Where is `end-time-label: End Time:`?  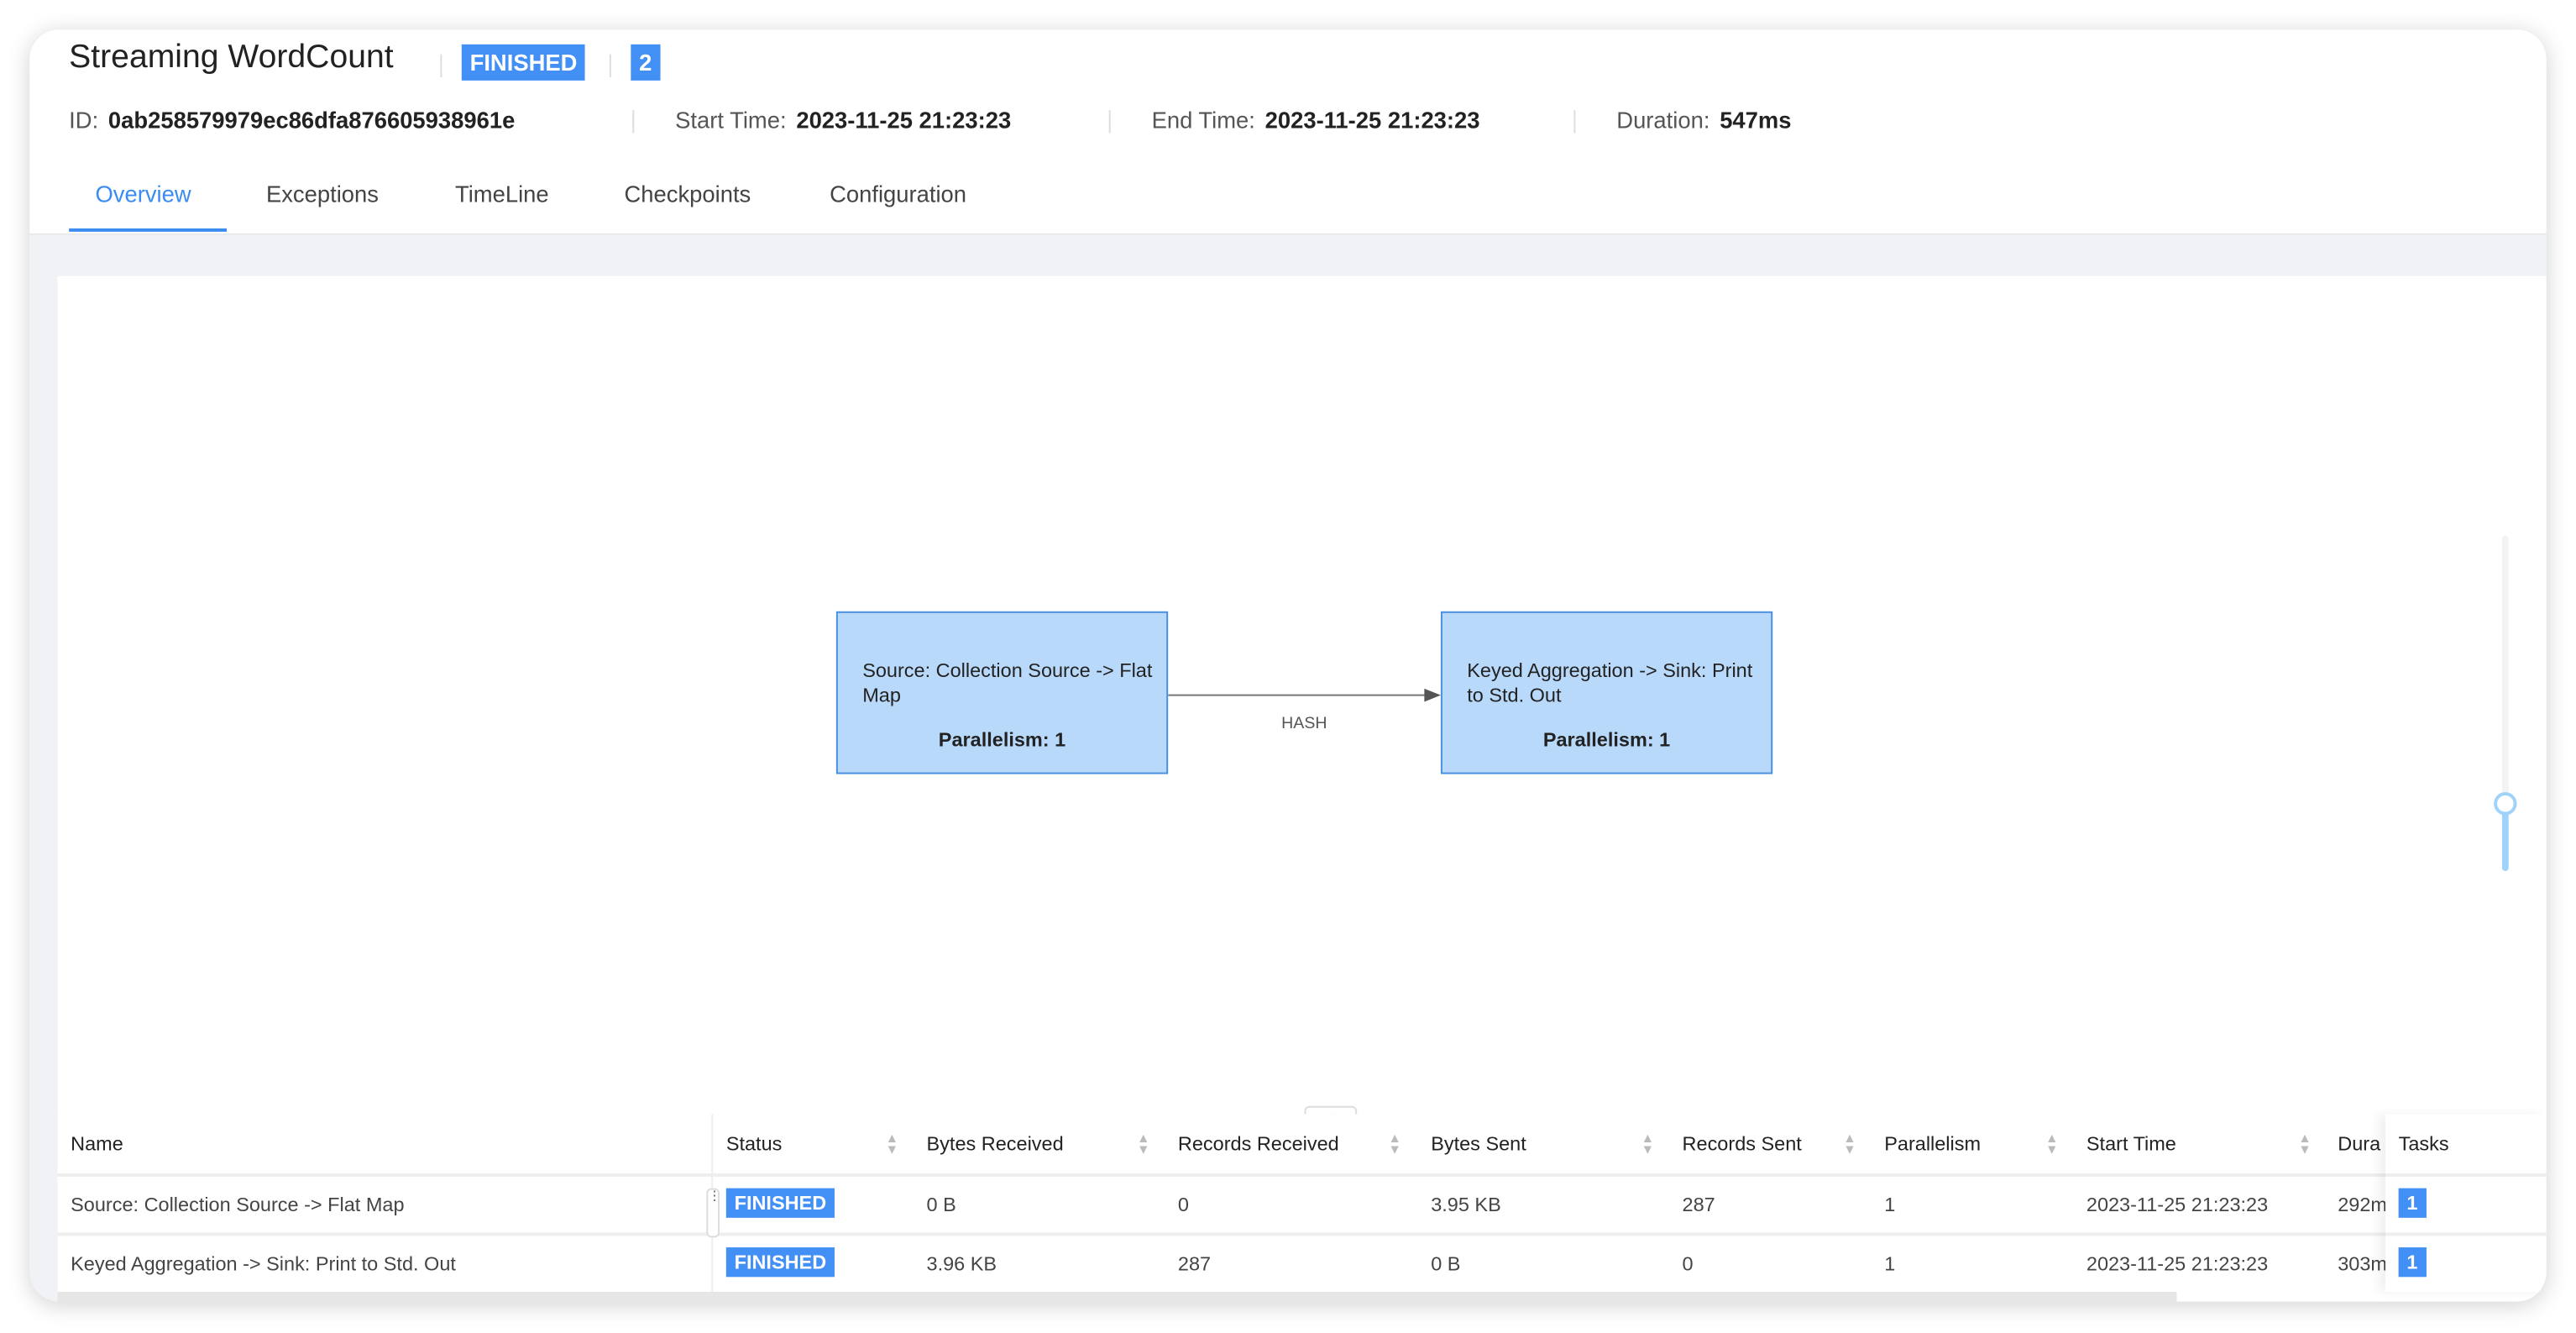
end-time-label: End Time: is located at coordinates (1203, 121).